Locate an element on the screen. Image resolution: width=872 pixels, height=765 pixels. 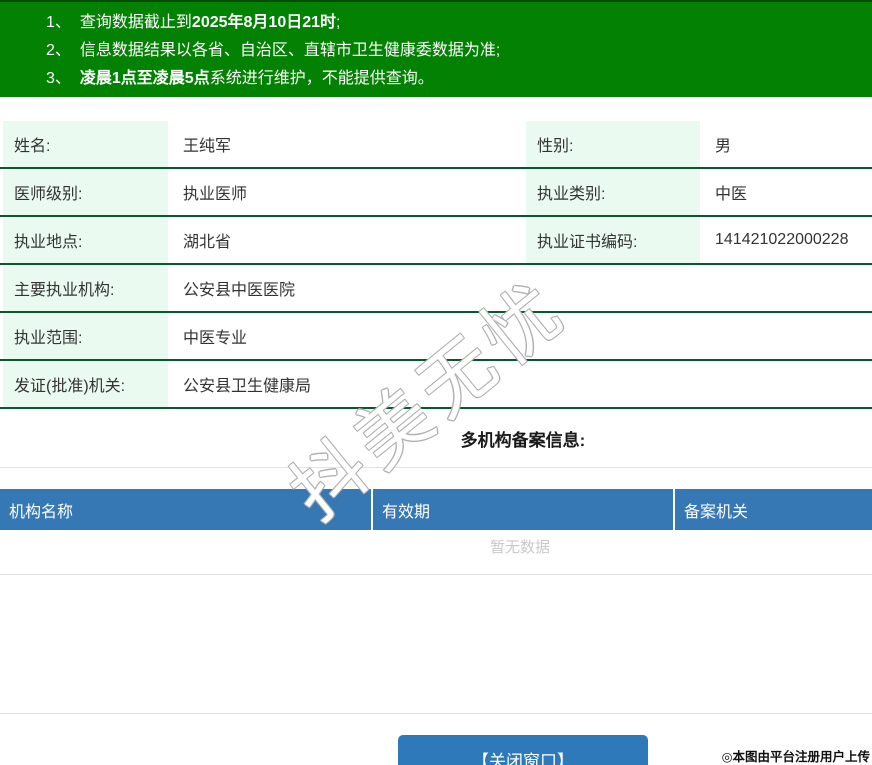
field-label-doctor-level: 医师级别: is located at coordinates (85, 192).